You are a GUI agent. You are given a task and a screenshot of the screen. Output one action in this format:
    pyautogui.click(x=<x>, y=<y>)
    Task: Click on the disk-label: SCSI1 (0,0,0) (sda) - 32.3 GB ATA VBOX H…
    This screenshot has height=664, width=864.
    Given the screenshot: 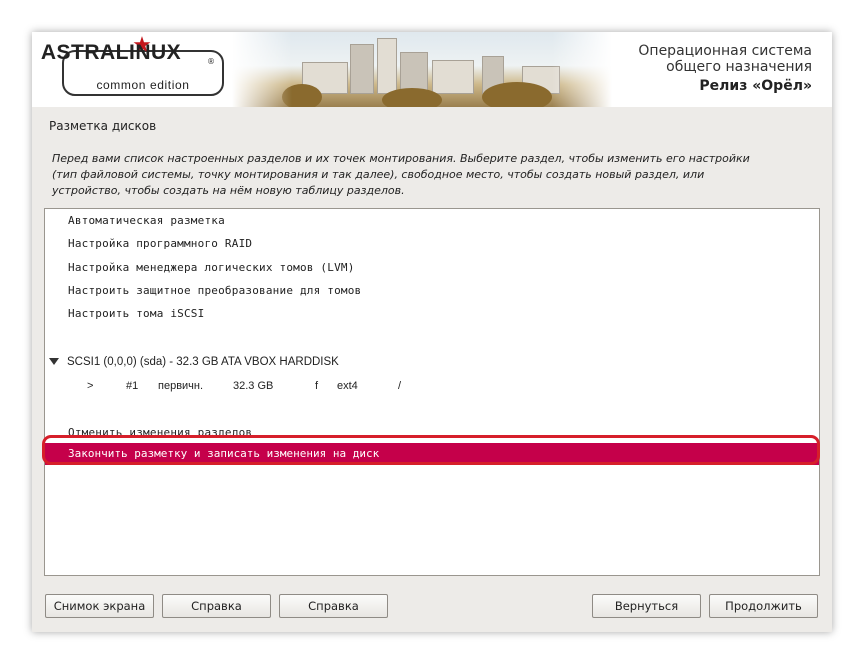 What is the action you would take?
    pyautogui.click(x=203, y=362)
    